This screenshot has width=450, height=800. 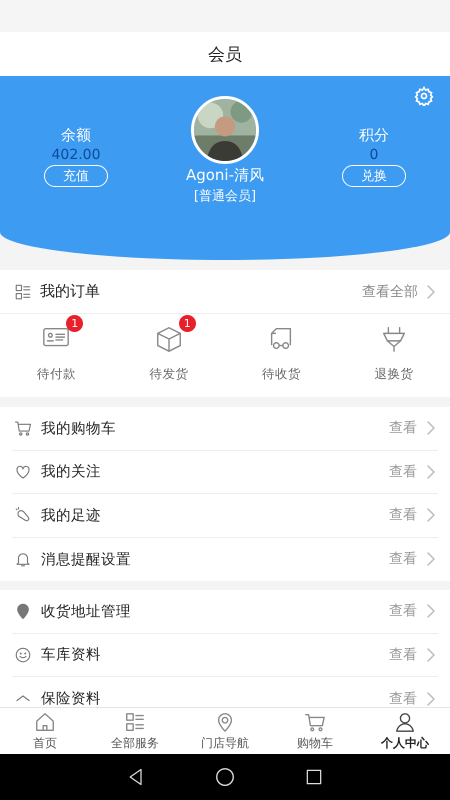 What do you see at coordinates (210, 611) in the screenshot?
I see `menu-item-label: 收货地址管理` at bounding box center [210, 611].